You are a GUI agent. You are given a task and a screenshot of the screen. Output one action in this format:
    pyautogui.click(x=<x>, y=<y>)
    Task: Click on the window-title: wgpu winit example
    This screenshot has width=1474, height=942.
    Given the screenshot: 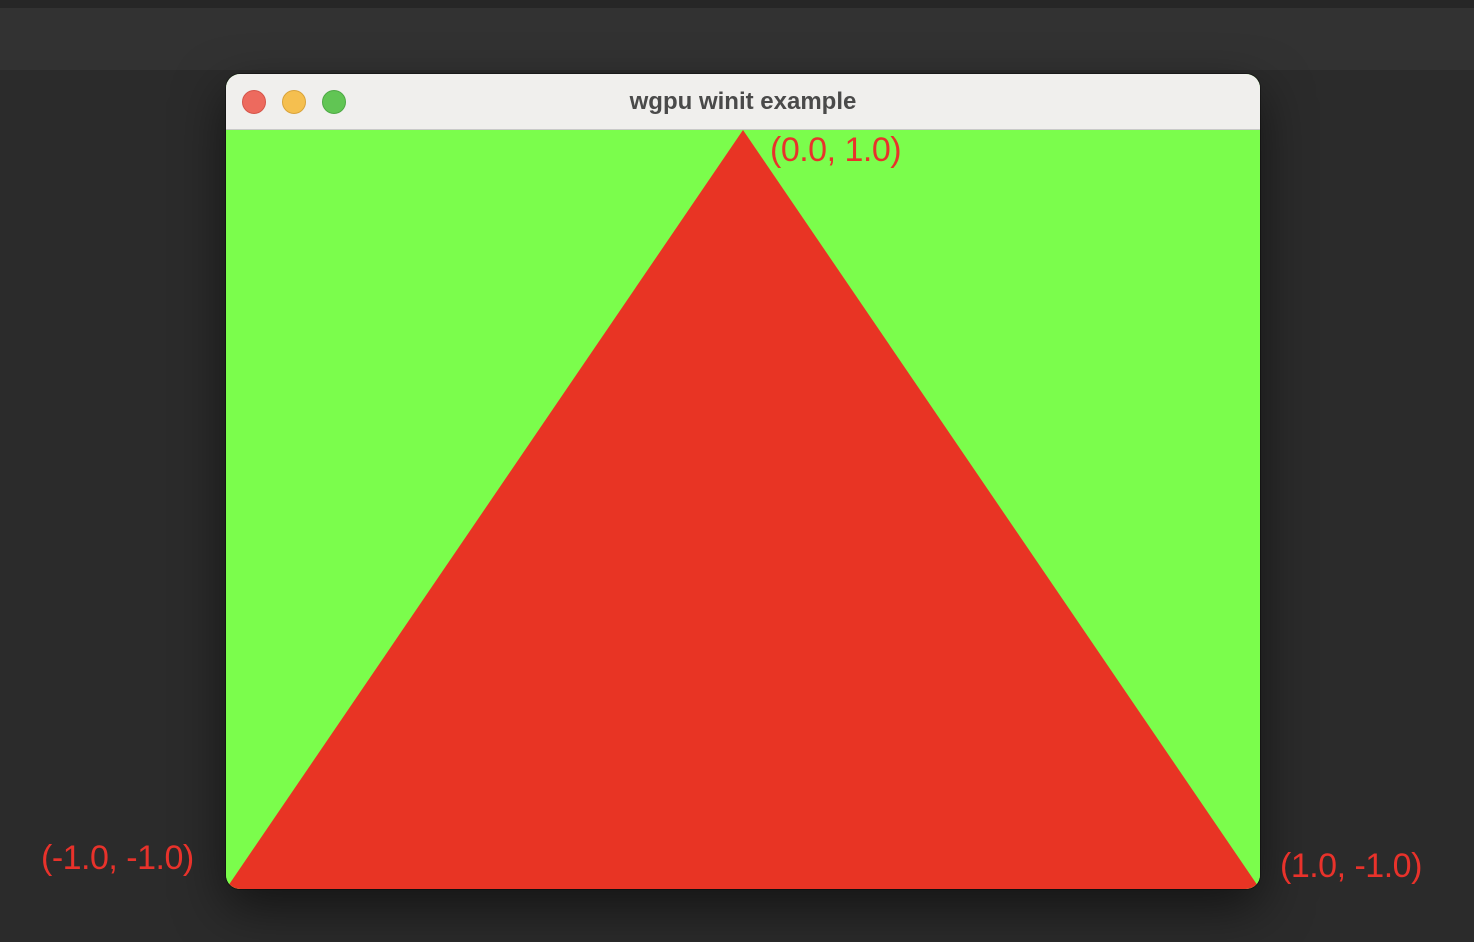 What is the action you would take?
    pyautogui.click(x=743, y=101)
    